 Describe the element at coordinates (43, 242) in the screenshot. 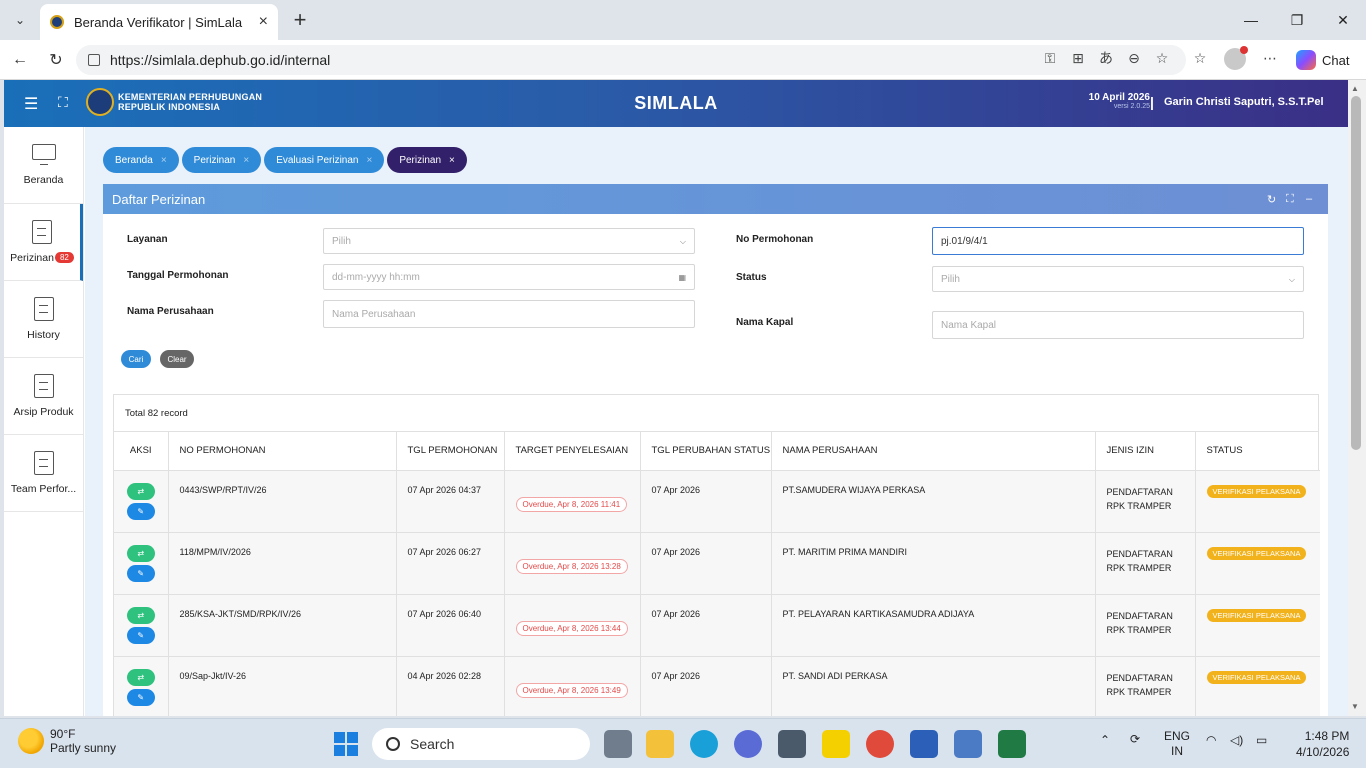

I see `sidebar-item-perizinan: Perizinan 82` at that location.